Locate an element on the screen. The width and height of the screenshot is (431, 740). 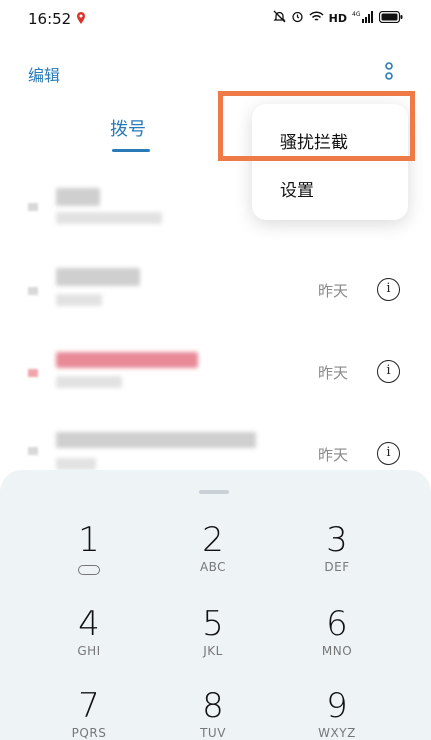
key-letters: PQRS is located at coordinates (89, 733).